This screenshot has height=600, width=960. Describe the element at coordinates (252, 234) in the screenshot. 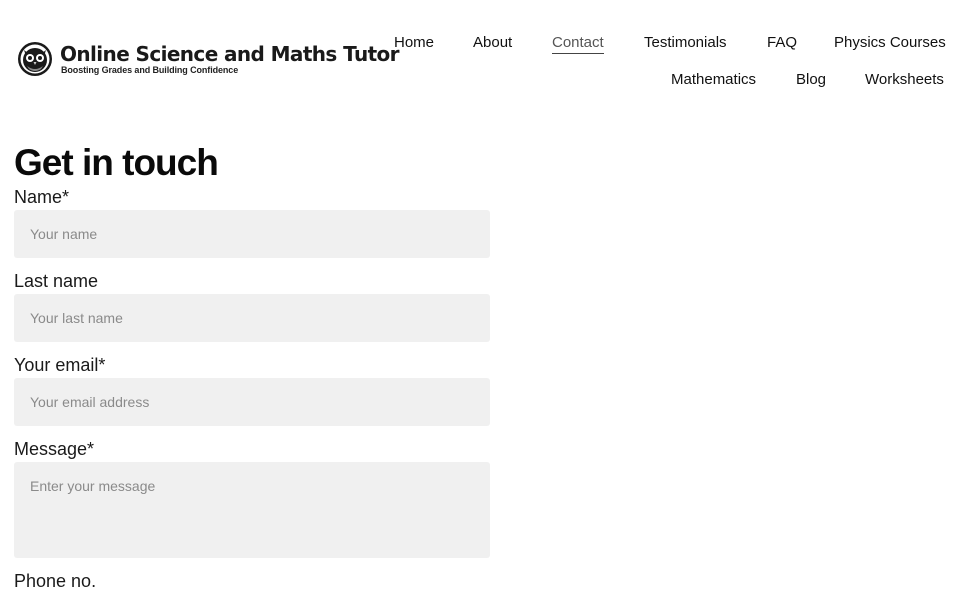

I see `name-input` at that location.